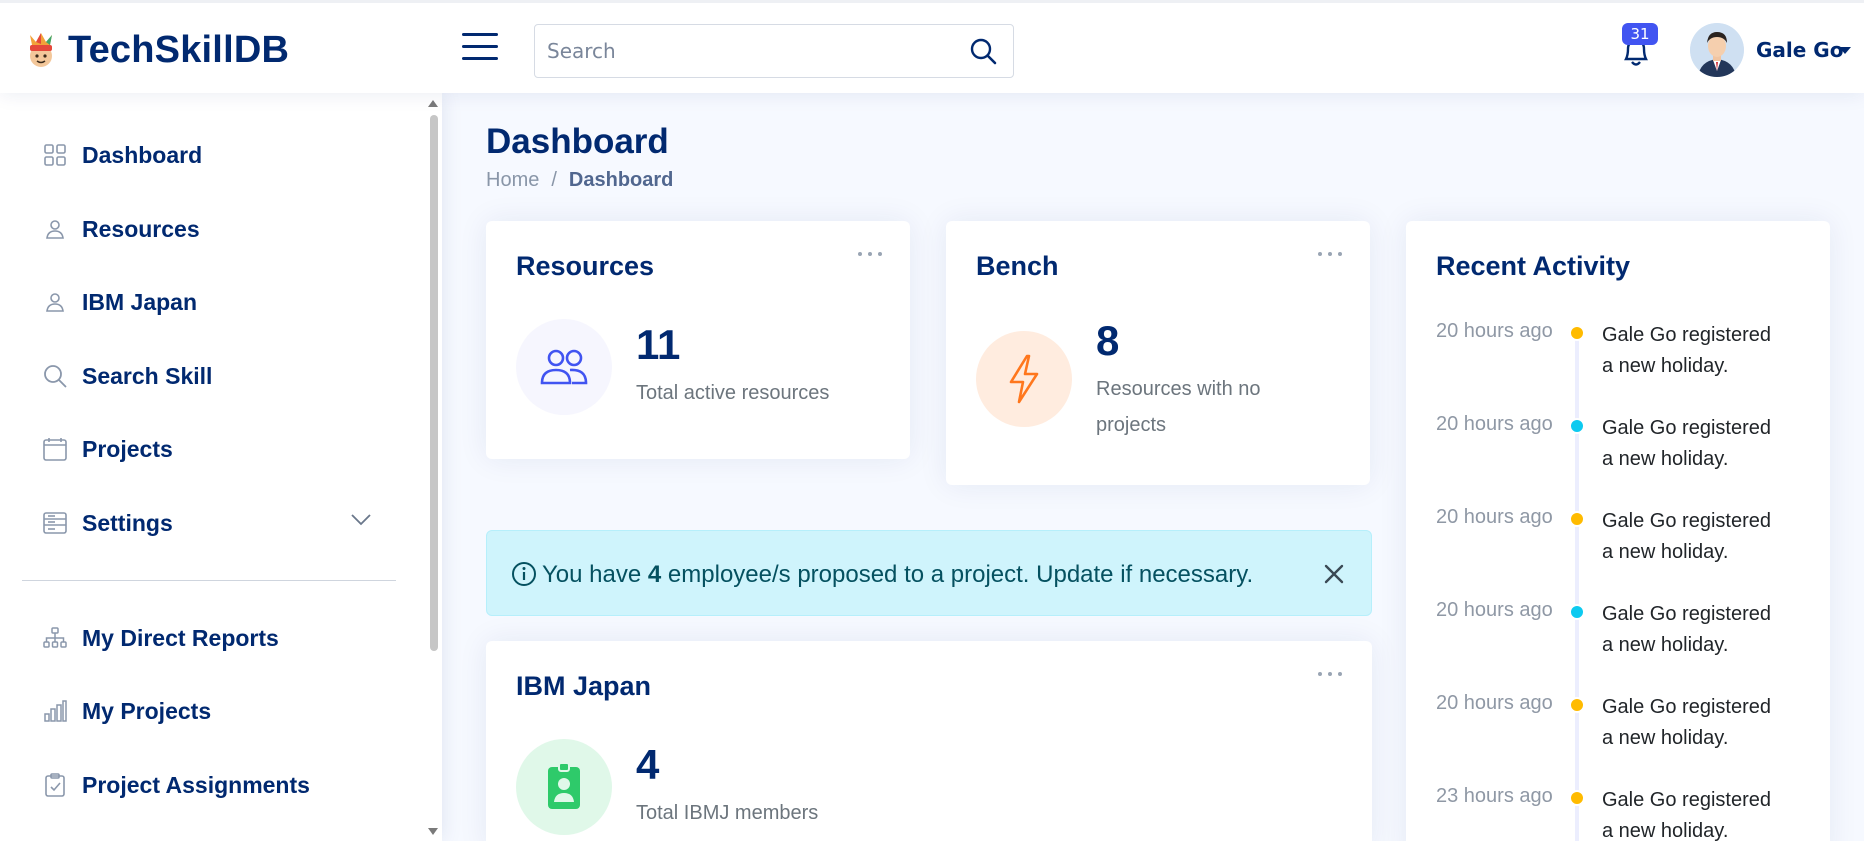 Image resolution: width=1864 pixels, height=841 pixels. I want to click on activity-time: 23 hours ago, so click(1494, 796).